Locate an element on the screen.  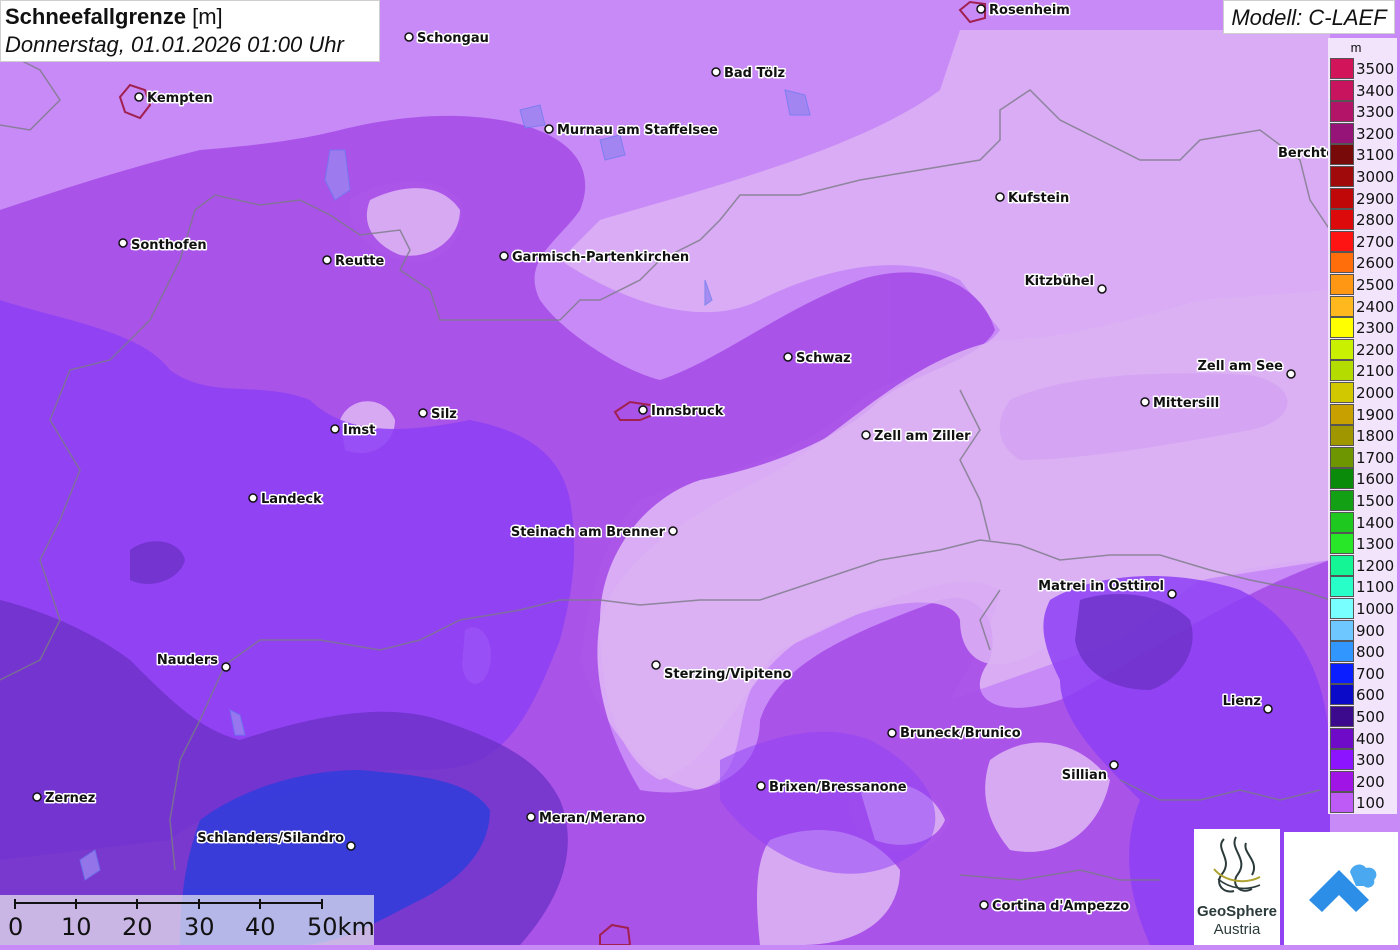
cloud-arrow-icon is located at coordinates (1343, 888).